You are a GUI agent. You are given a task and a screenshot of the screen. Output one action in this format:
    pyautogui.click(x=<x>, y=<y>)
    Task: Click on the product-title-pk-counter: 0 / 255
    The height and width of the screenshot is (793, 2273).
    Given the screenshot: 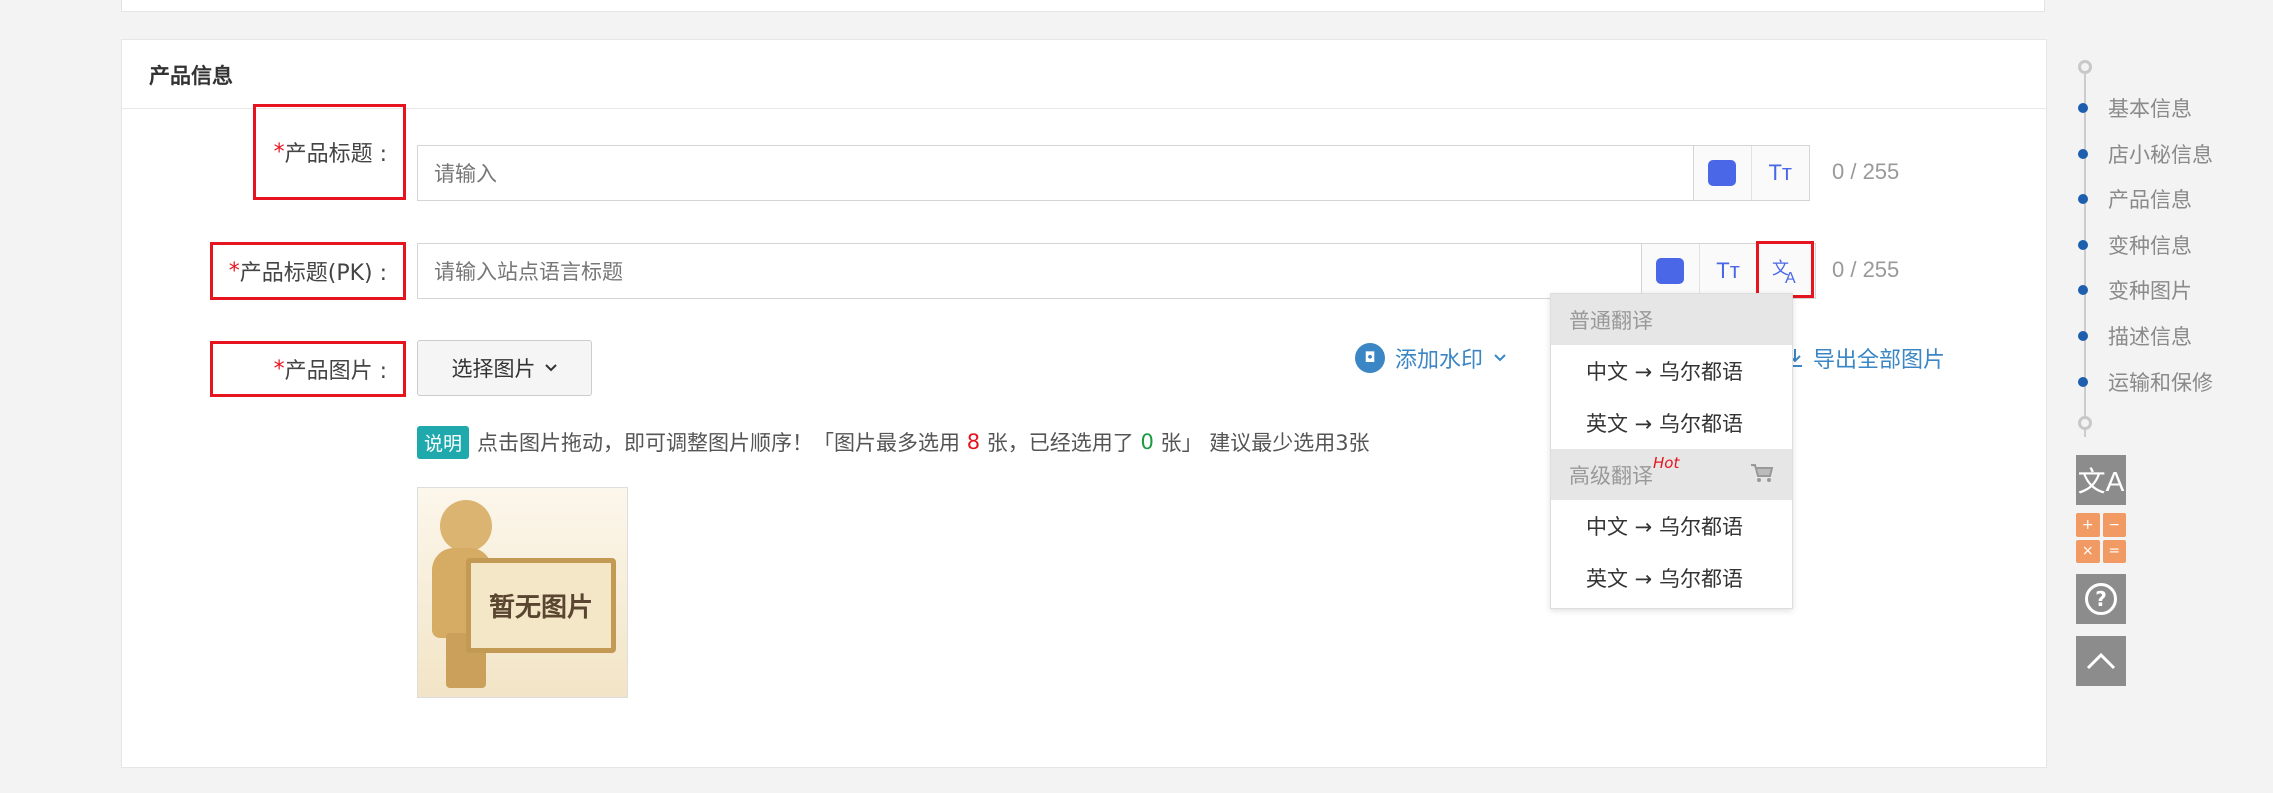 What is the action you would take?
    pyautogui.click(x=1866, y=269)
    